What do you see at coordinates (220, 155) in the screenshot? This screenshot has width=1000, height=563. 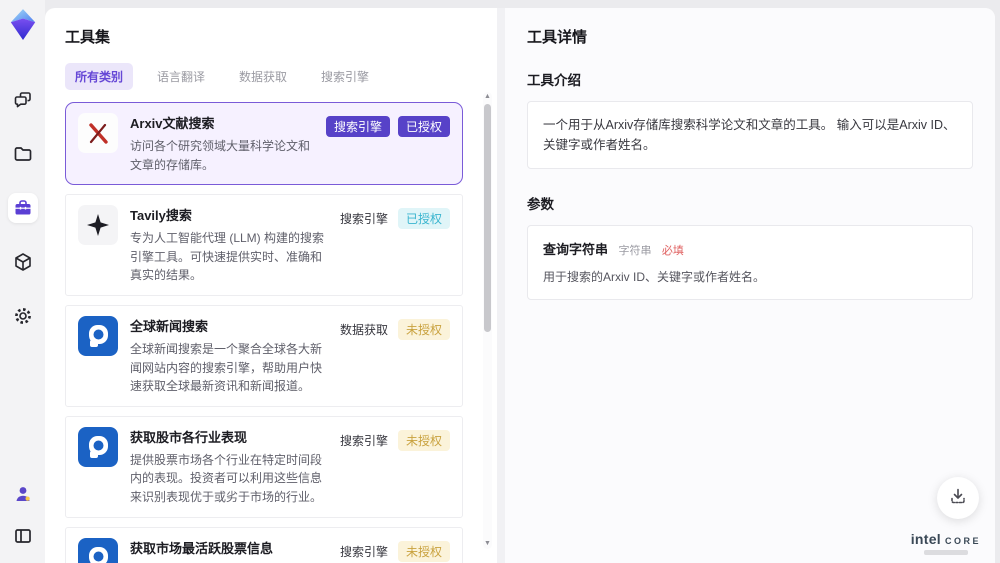 I see `tool-description: 访问各个研究领域大量科学论文和文章的存储库。` at bounding box center [220, 155].